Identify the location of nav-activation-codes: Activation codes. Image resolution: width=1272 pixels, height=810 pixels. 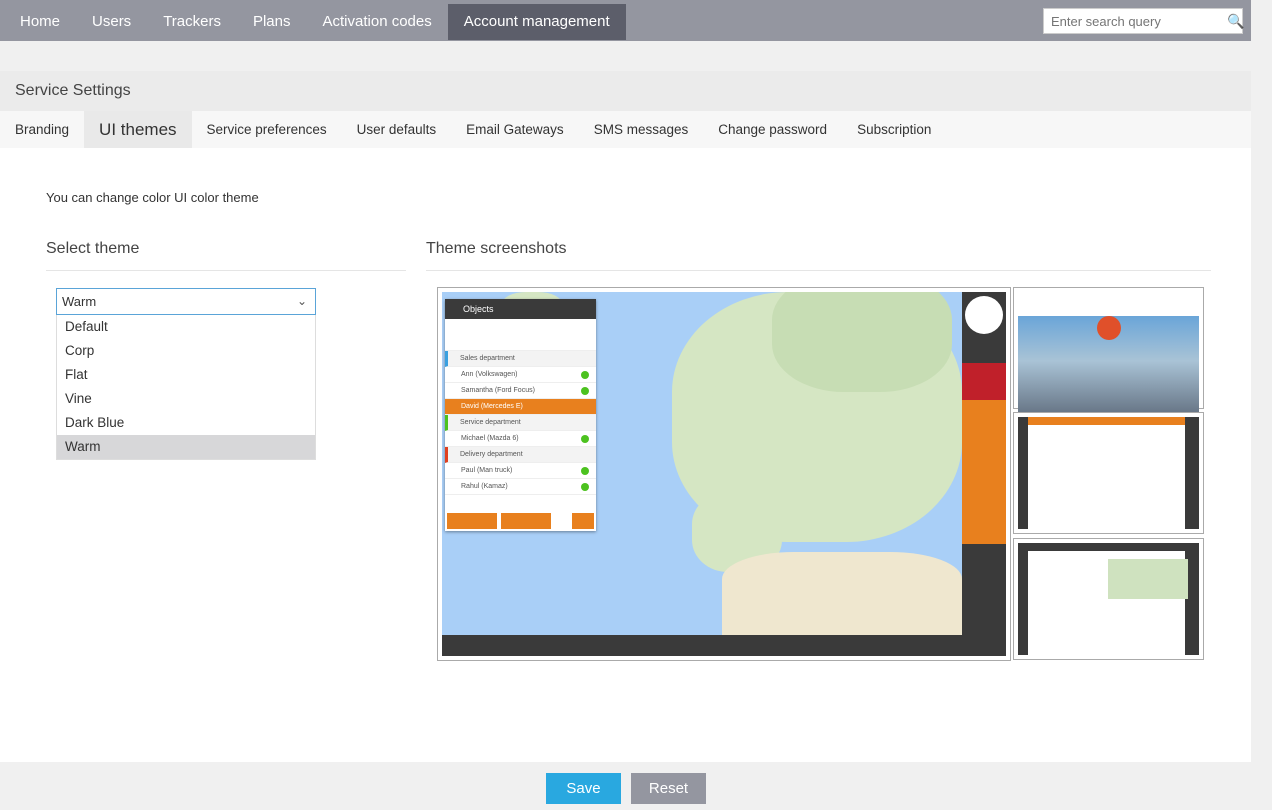
(377, 22).